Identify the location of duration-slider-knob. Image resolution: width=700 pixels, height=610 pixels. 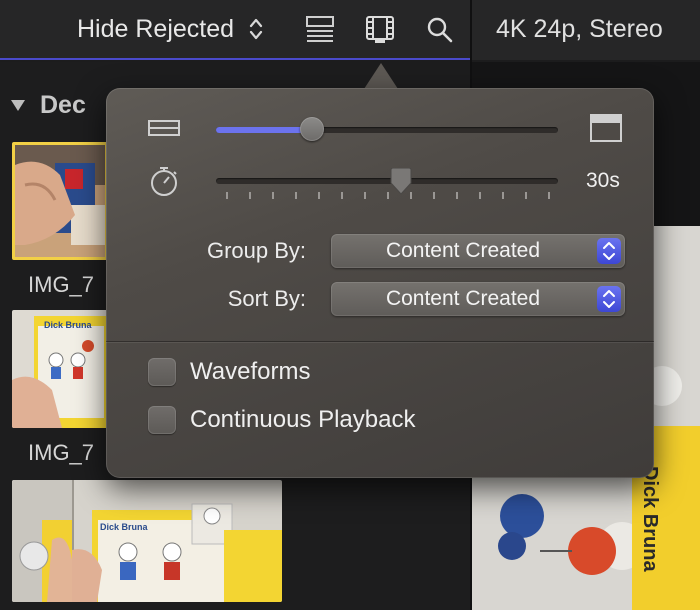
(401, 182).